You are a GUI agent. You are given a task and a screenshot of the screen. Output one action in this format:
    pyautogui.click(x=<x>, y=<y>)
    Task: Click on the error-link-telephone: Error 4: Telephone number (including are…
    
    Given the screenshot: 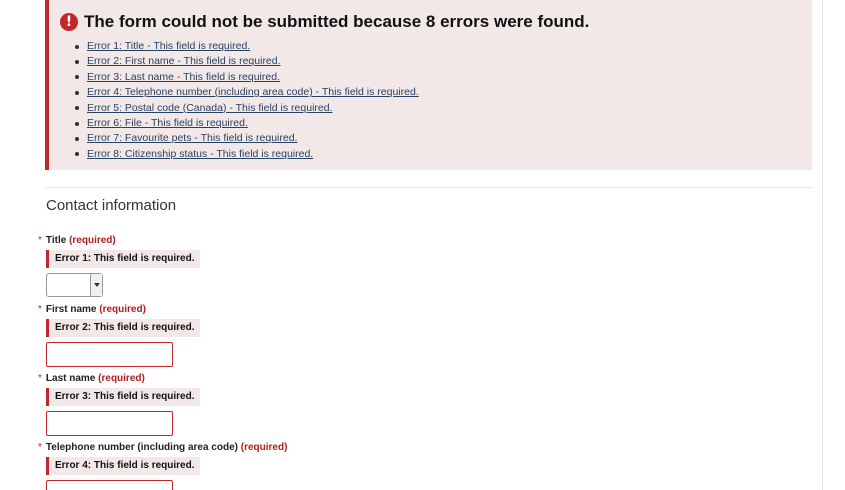 What is the action you would take?
    pyautogui.click(x=253, y=92)
    